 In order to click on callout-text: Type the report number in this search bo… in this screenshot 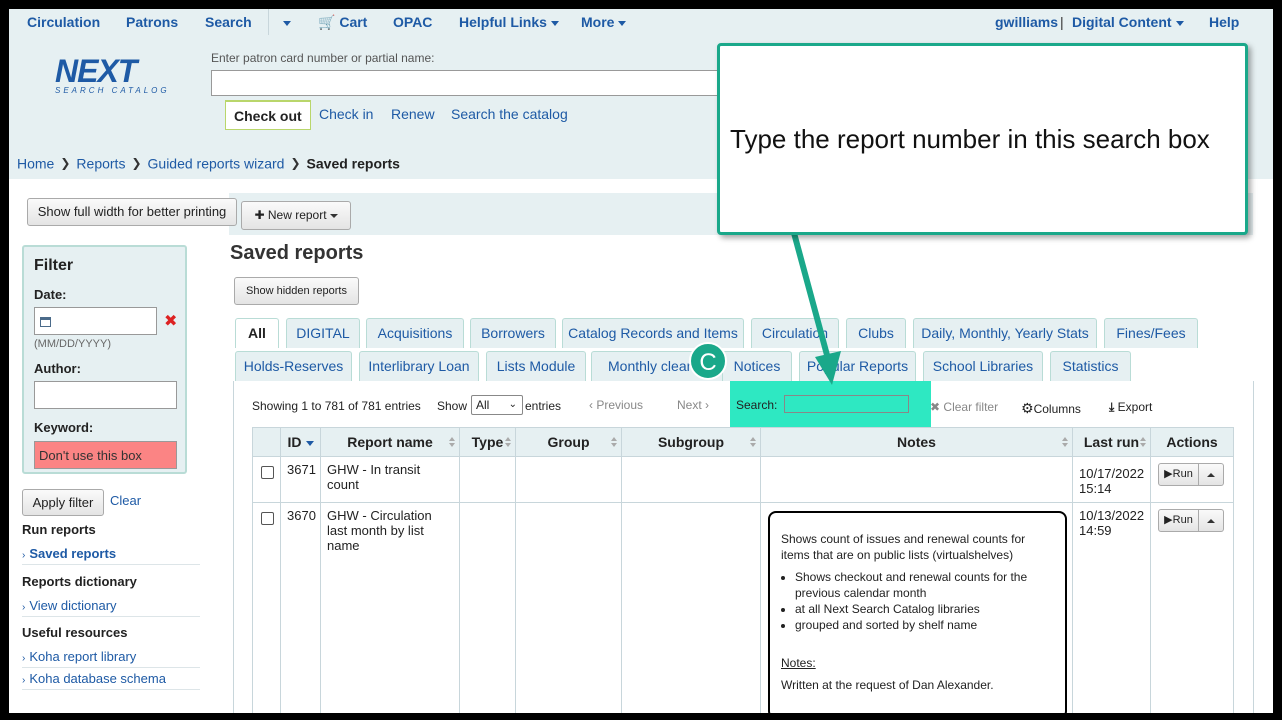, I will do `click(970, 139)`.